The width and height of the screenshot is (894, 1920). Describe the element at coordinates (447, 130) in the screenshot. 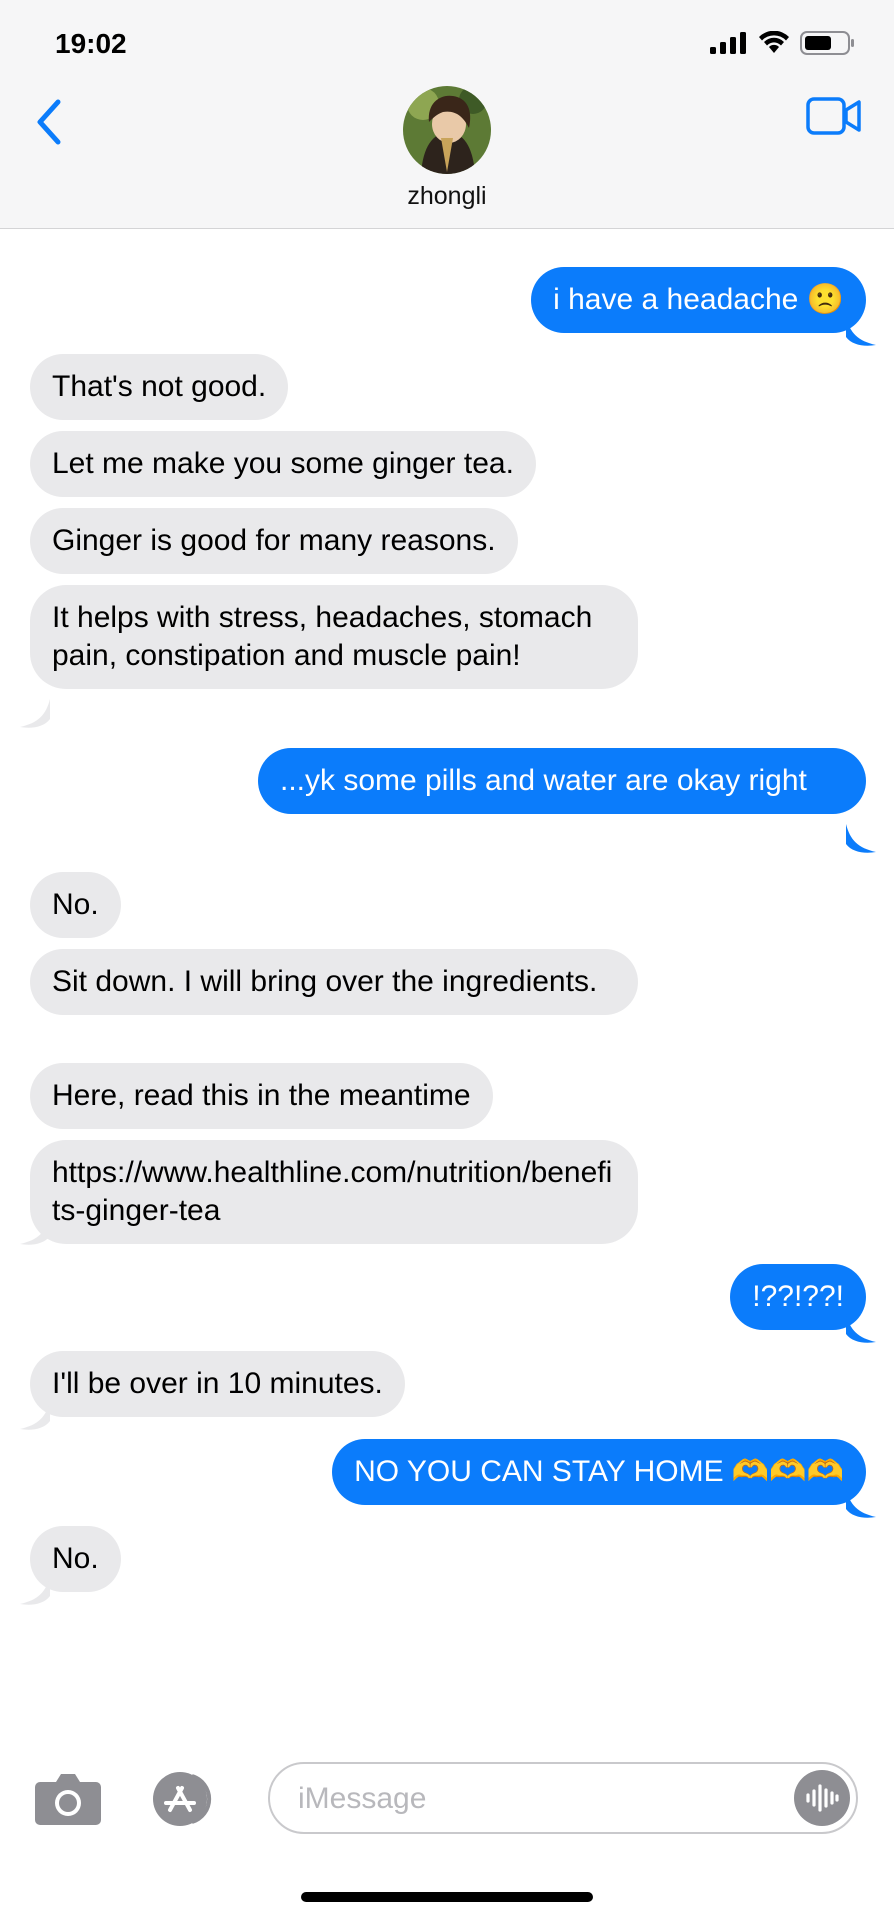

I see `contact-avatar` at that location.